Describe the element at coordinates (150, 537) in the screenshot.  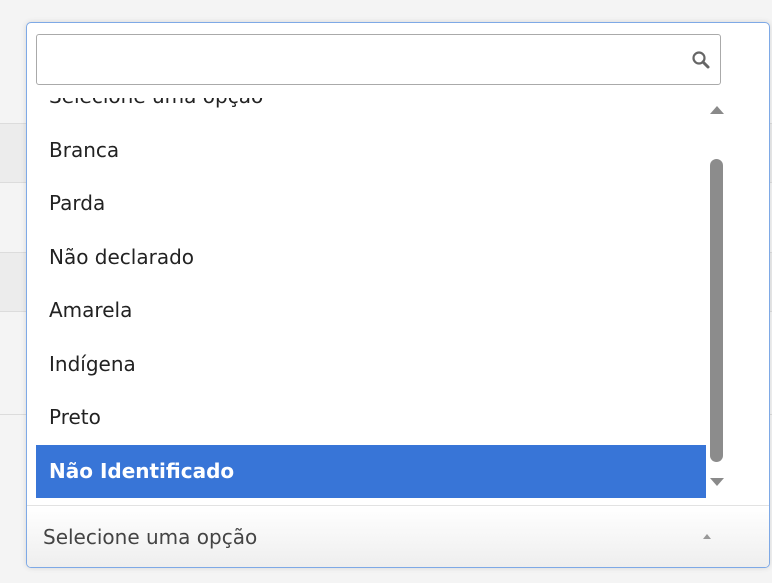
I see `selected-value: Selecione uma opção` at that location.